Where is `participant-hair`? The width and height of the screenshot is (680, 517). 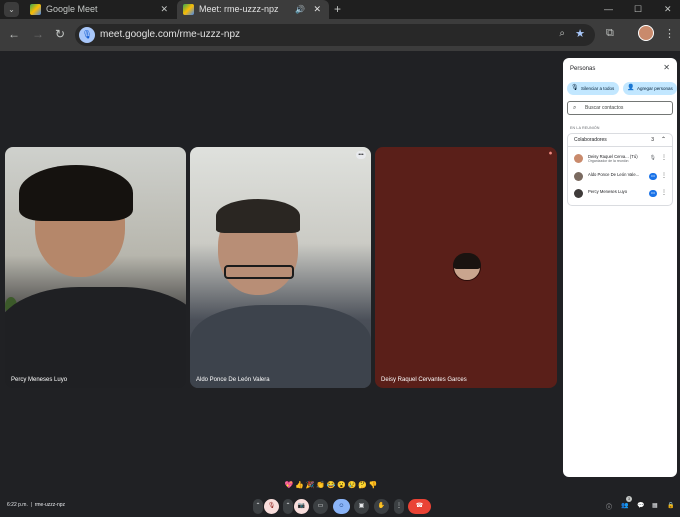 participant-hair is located at coordinates (76, 193).